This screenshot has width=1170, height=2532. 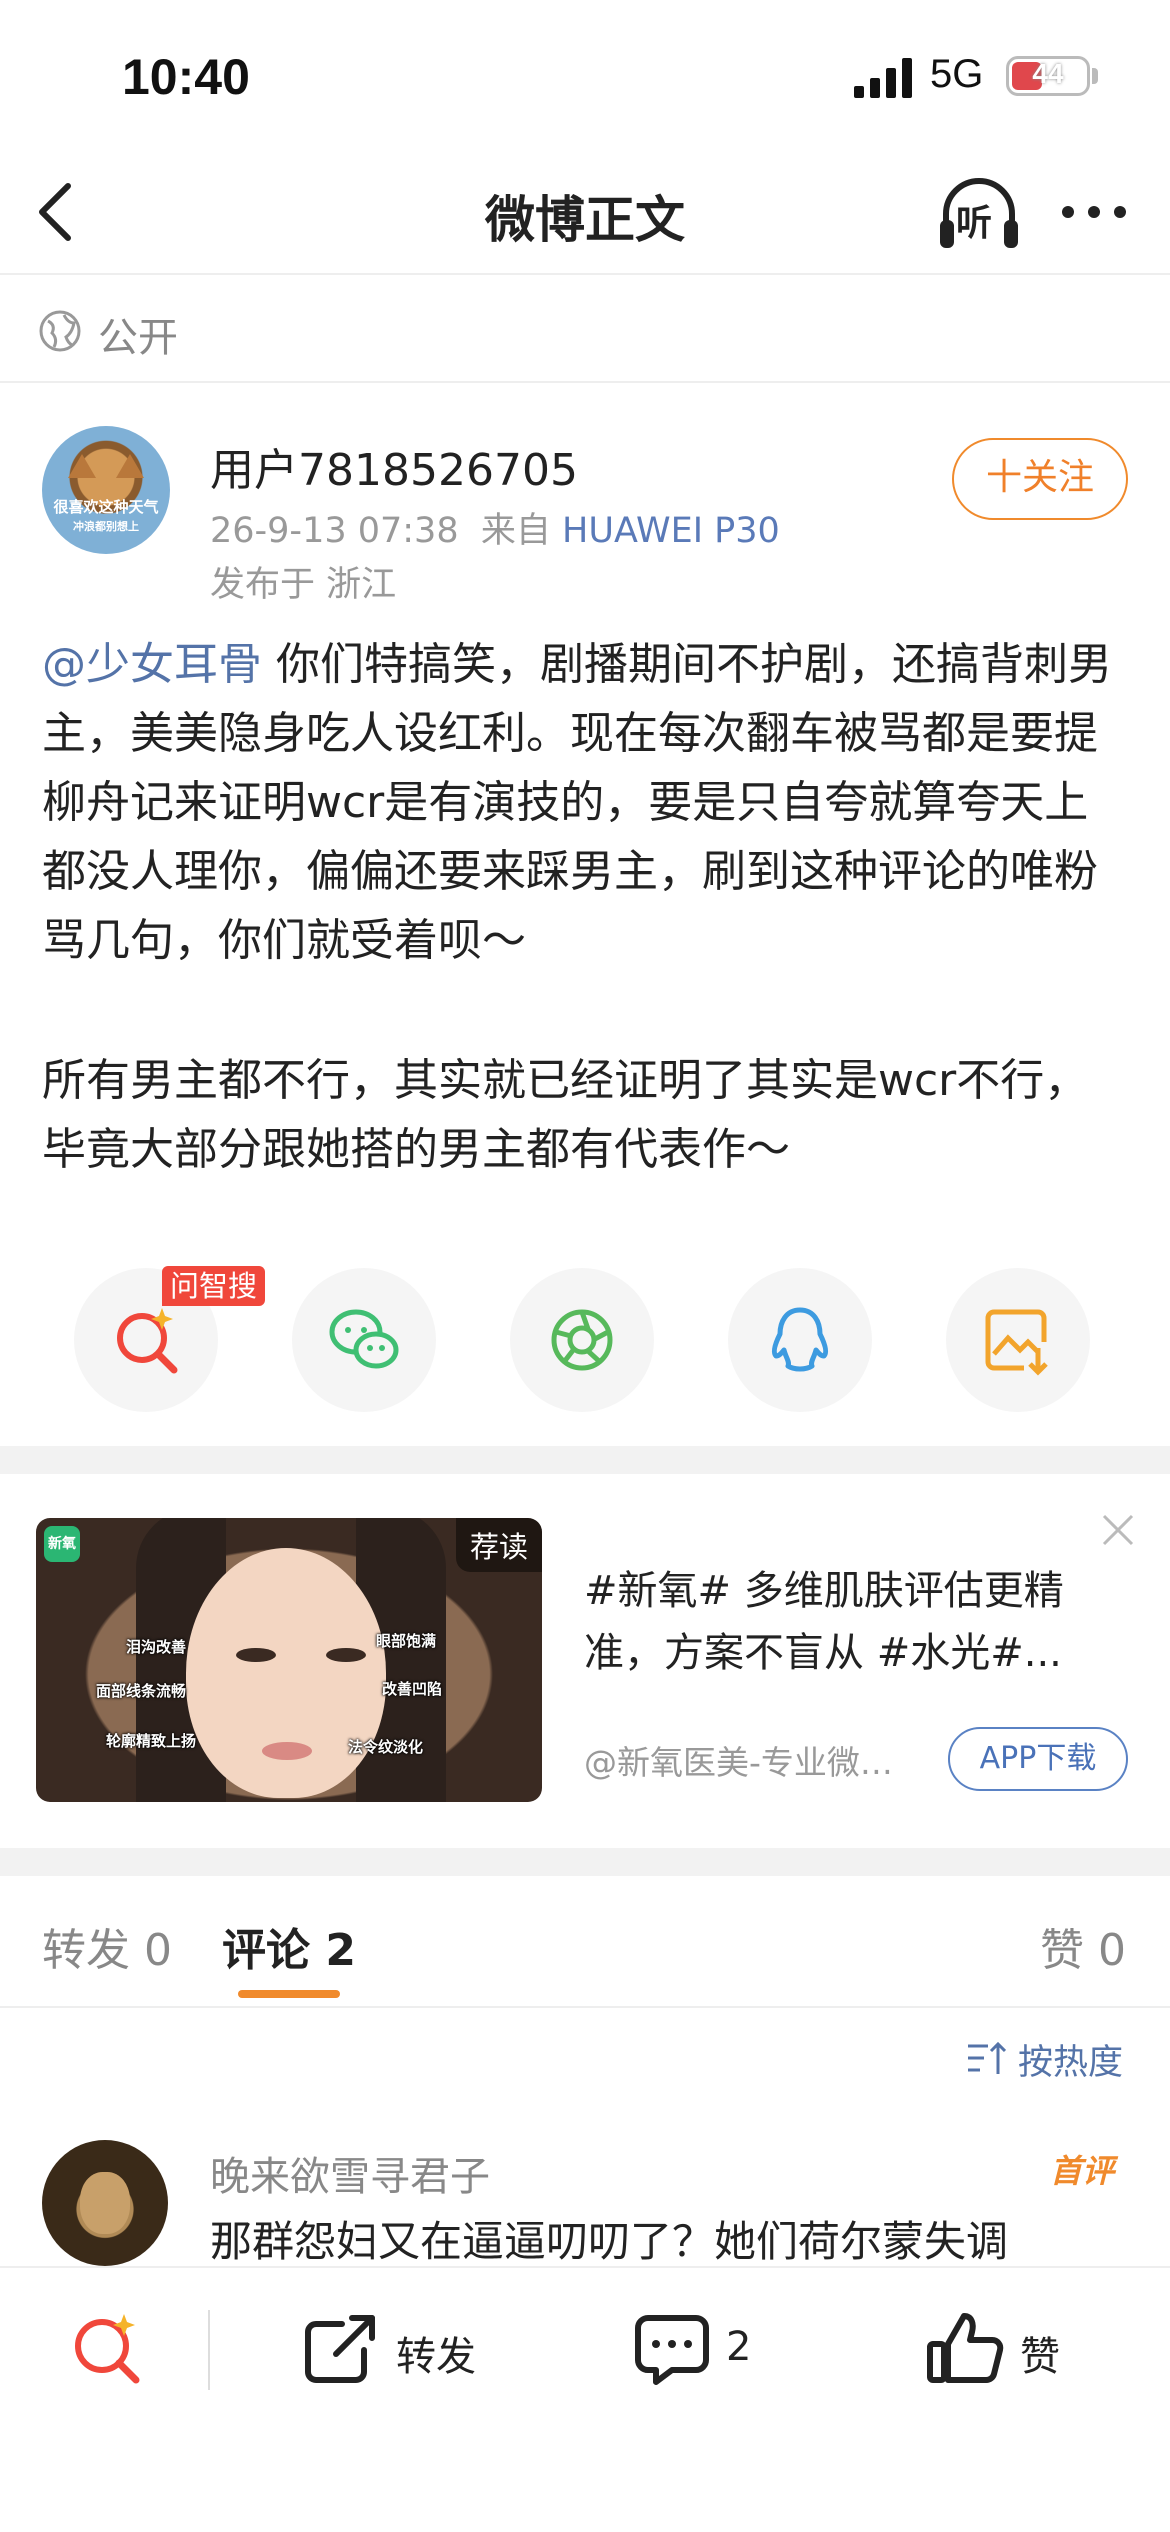 I want to click on more-icon, so click(x=1094, y=212).